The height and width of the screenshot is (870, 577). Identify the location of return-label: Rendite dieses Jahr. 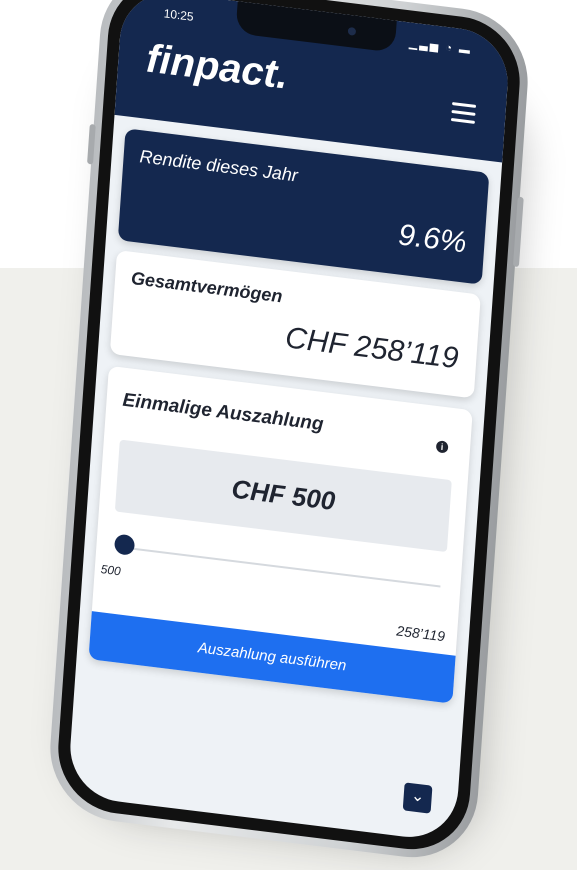
(218, 166).